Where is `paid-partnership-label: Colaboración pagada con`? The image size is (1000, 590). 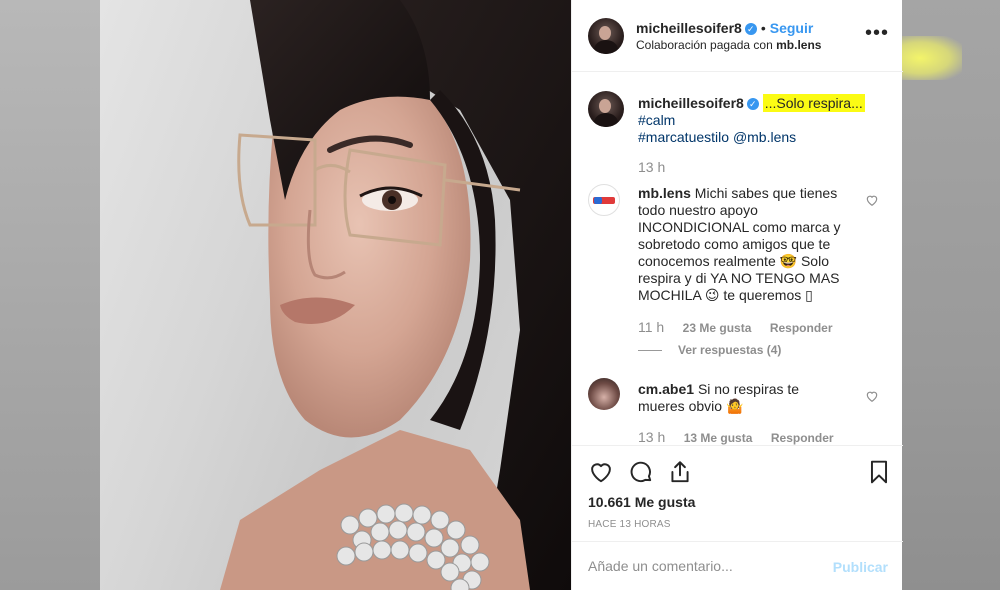
paid-partnership-label: Colaboración pagada con is located at coordinates (704, 45).